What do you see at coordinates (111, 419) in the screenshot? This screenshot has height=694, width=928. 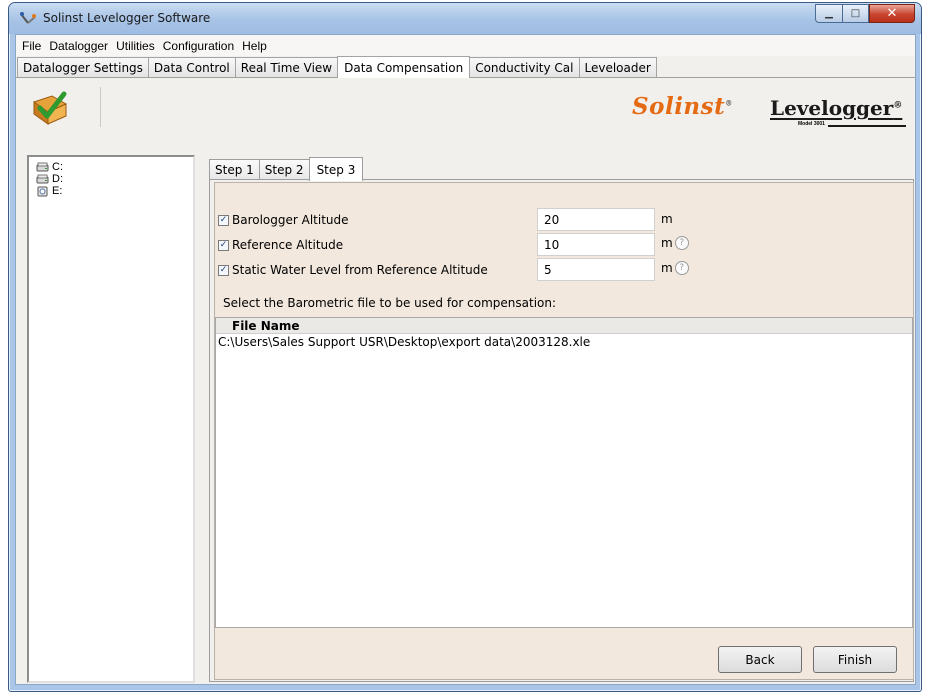 I see `drive-tree: C: D: E:` at bounding box center [111, 419].